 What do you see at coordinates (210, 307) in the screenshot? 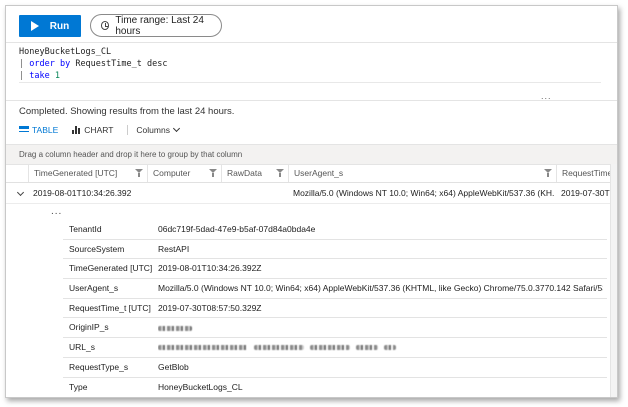
I see `detail-value: 2019-07-30T08:57:50.329Z` at bounding box center [210, 307].